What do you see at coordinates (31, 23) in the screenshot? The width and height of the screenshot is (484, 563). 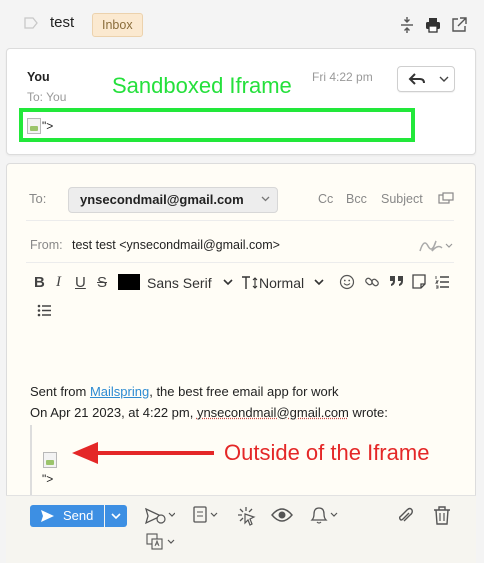 I see `label-tag-icon` at bounding box center [31, 23].